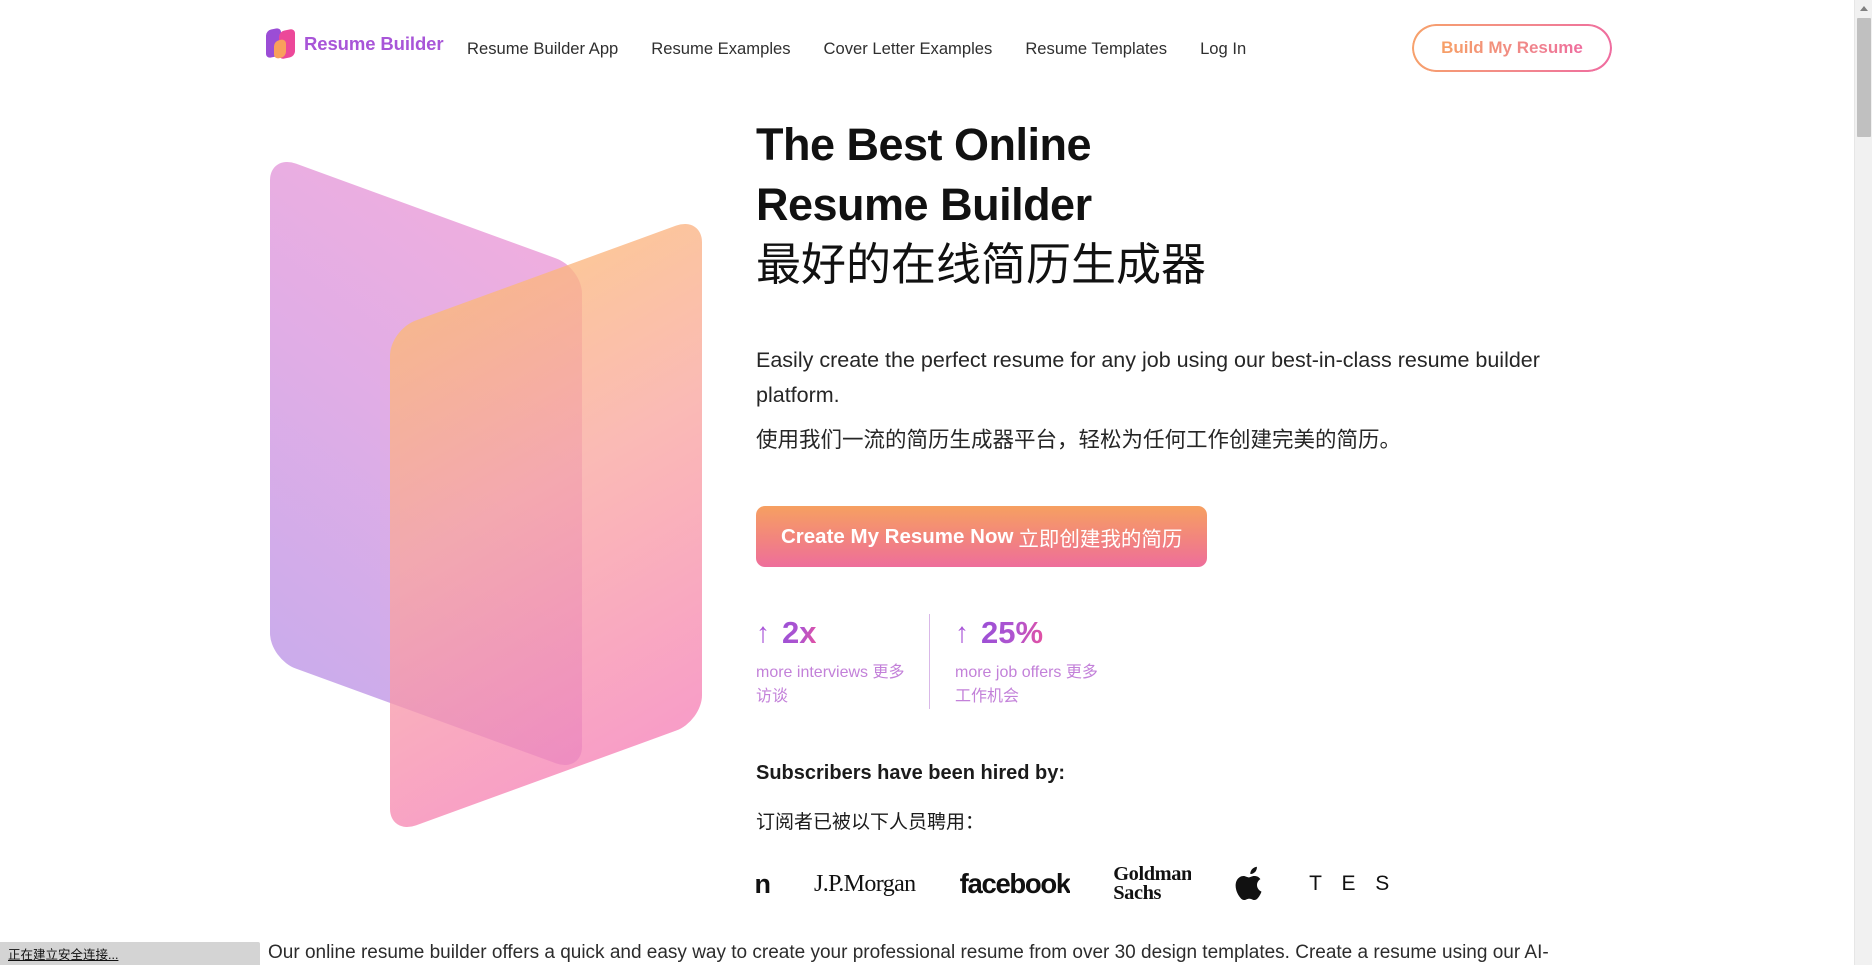 This screenshot has height=965, width=1872. I want to click on stat-label: more job offers 更多工作机会, so click(1026, 684).